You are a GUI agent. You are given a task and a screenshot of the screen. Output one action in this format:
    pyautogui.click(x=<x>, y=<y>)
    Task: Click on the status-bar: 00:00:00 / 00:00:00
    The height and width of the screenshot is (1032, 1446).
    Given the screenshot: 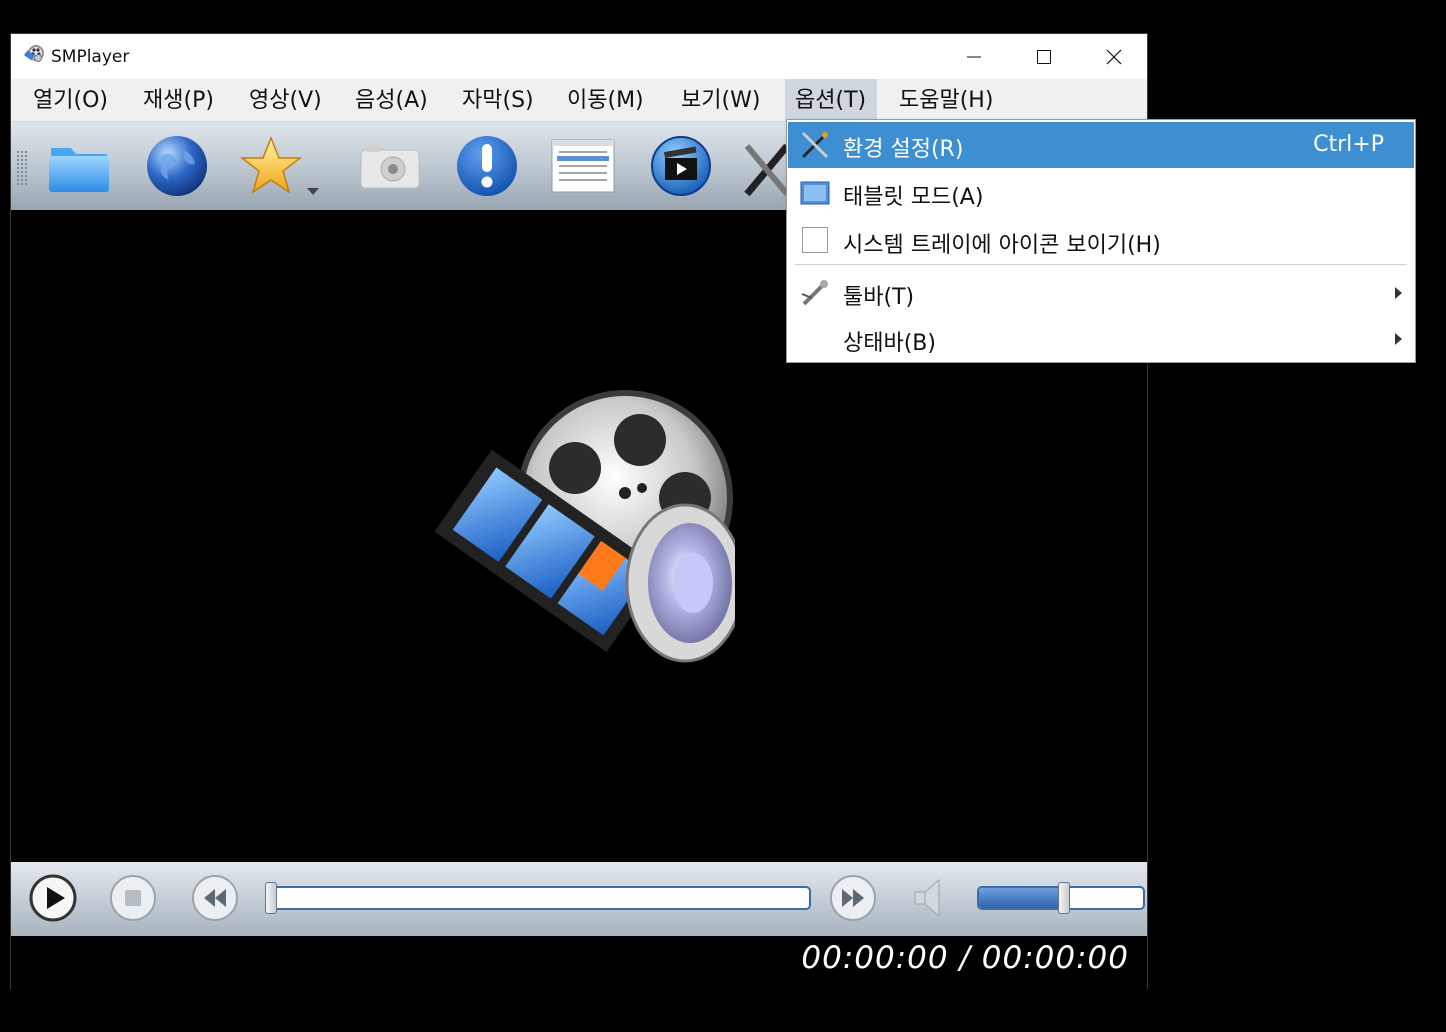 What is the action you would take?
    pyautogui.click(x=579, y=963)
    